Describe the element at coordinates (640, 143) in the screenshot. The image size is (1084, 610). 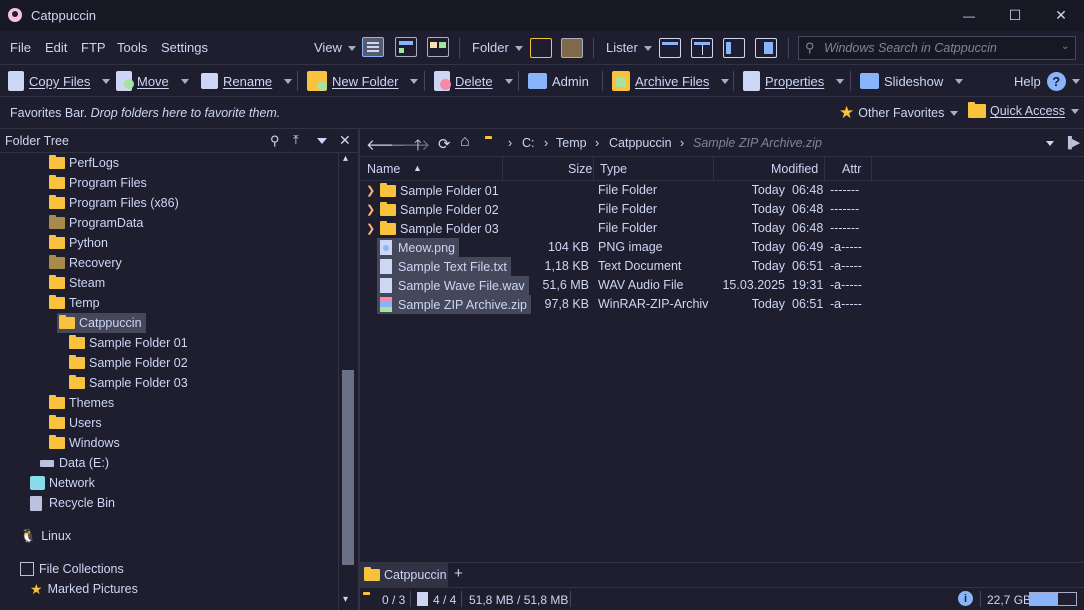
I see `breadcrumb-catppuccin: Catppuccin` at that location.